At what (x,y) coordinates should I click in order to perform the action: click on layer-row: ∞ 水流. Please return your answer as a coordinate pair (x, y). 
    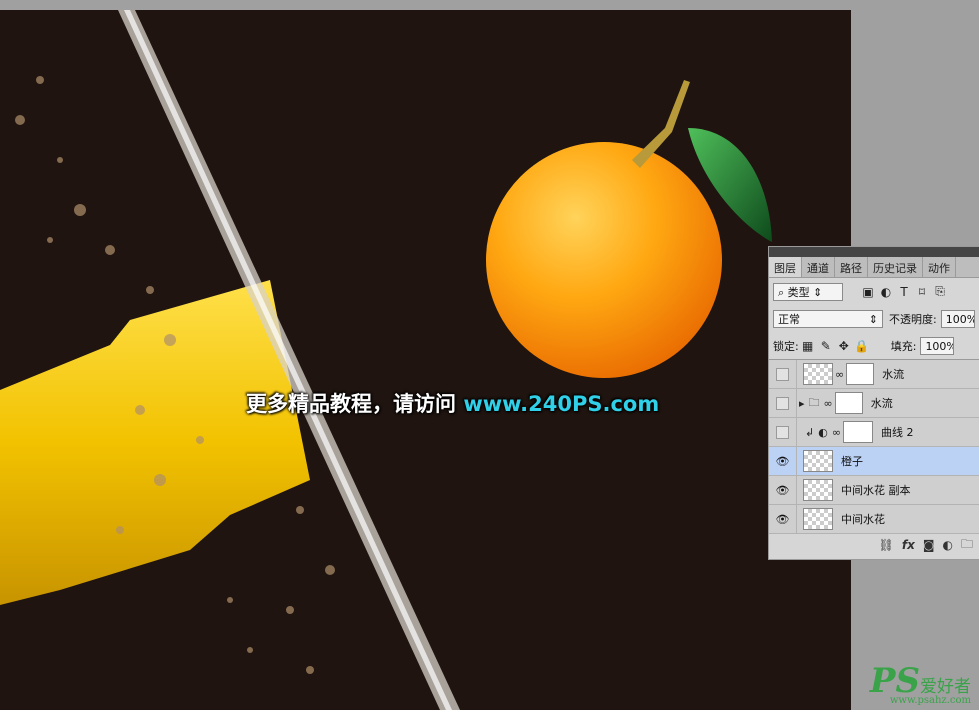
    Looking at the image, I should click on (874, 374).